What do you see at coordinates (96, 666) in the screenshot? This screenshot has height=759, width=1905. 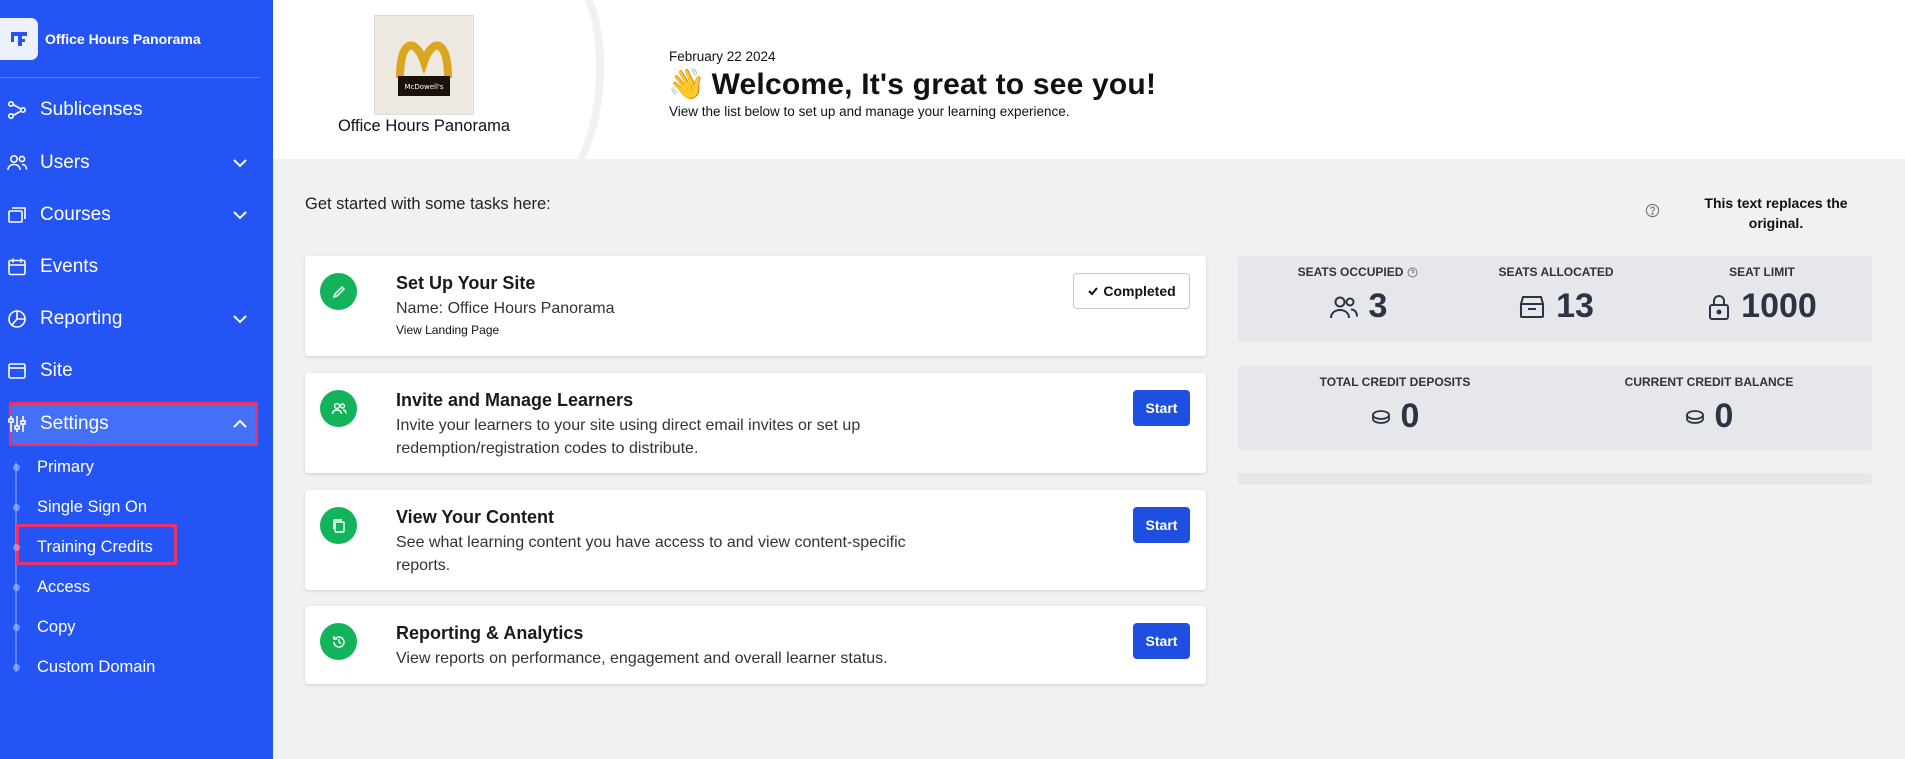 I see `submenu-label: Custom Domain` at bounding box center [96, 666].